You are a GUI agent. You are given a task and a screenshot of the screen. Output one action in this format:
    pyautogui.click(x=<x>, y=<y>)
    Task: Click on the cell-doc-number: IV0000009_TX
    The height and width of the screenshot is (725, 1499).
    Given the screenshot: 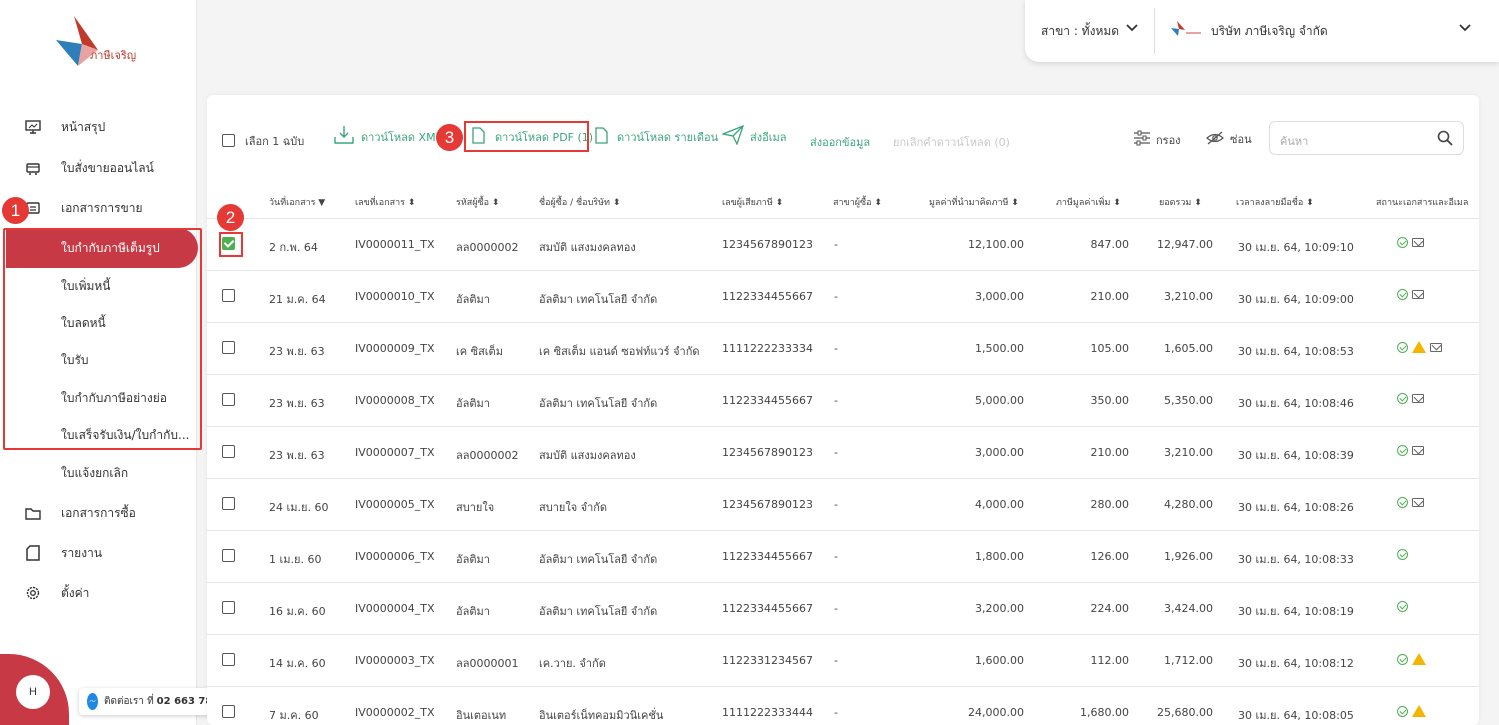 What is the action you would take?
    pyautogui.click(x=395, y=348)
    